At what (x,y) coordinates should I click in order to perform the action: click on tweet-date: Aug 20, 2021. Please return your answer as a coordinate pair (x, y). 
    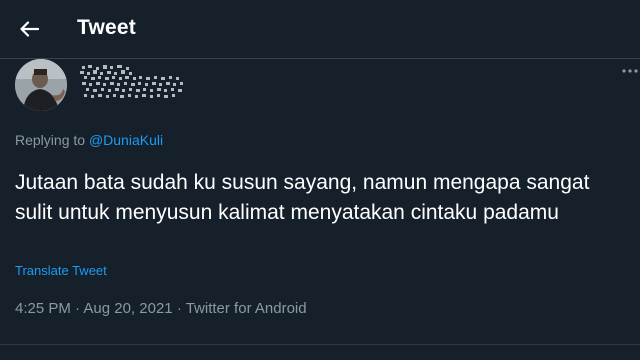
    Looking at the image, I should click on (127, 308).